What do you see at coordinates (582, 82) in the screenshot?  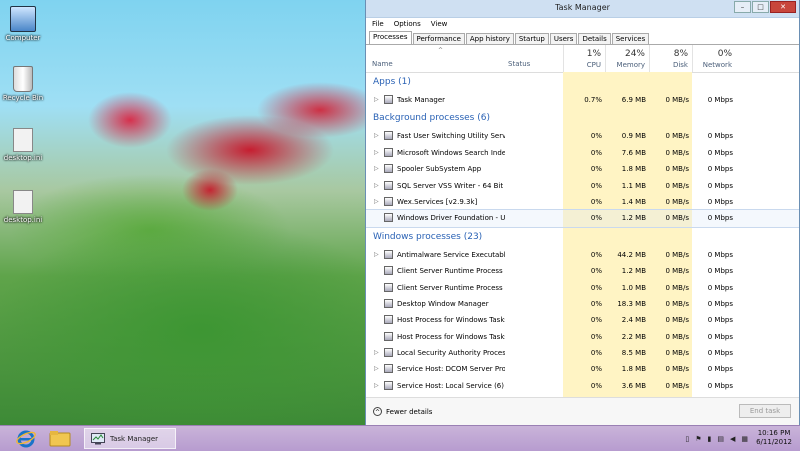 I see `group-header: Apps (1)` at bounding box center [582, 82].